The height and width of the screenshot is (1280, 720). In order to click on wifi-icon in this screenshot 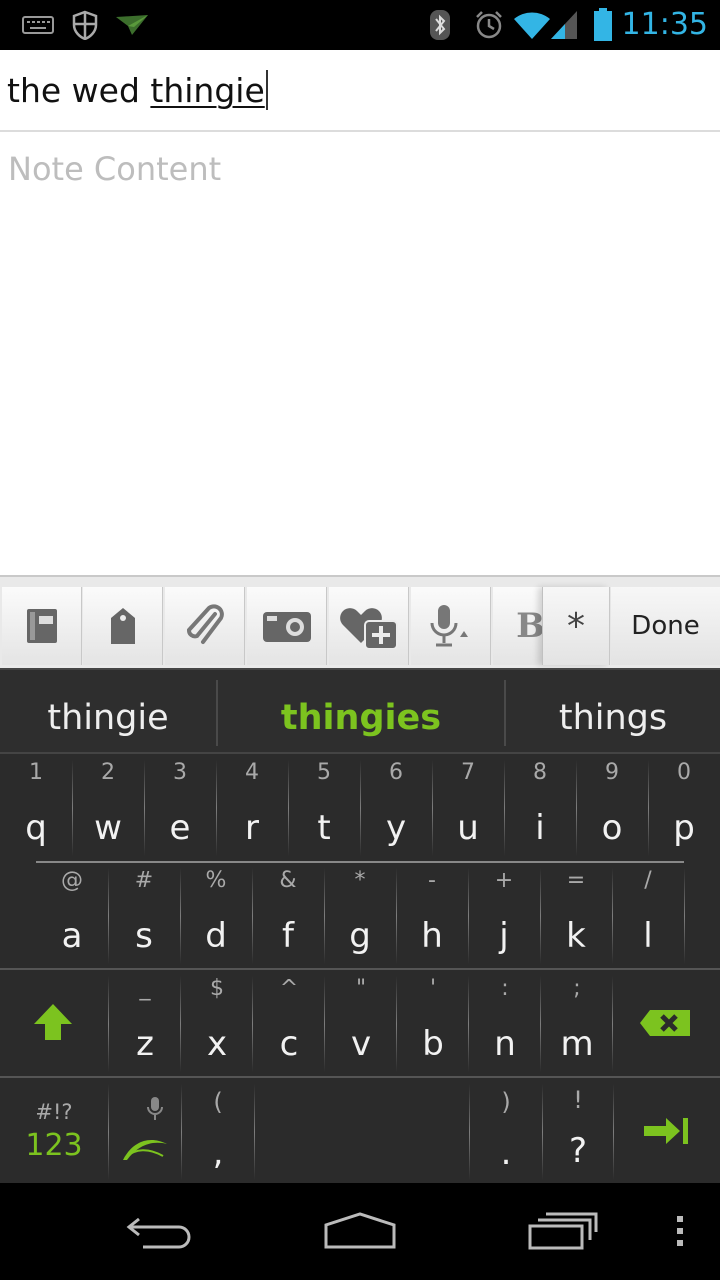, I will do `click(532, 25)`.